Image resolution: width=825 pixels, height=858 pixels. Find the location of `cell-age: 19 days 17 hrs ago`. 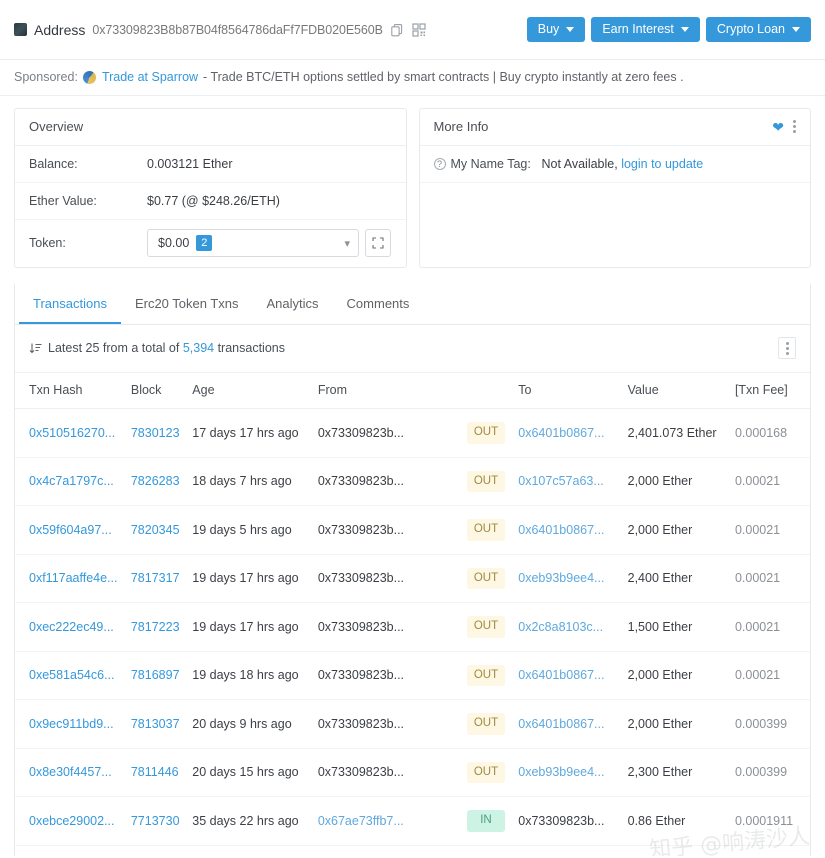

cell-age: 19 days 17 hrs ago is located at coordinates (249, 627).